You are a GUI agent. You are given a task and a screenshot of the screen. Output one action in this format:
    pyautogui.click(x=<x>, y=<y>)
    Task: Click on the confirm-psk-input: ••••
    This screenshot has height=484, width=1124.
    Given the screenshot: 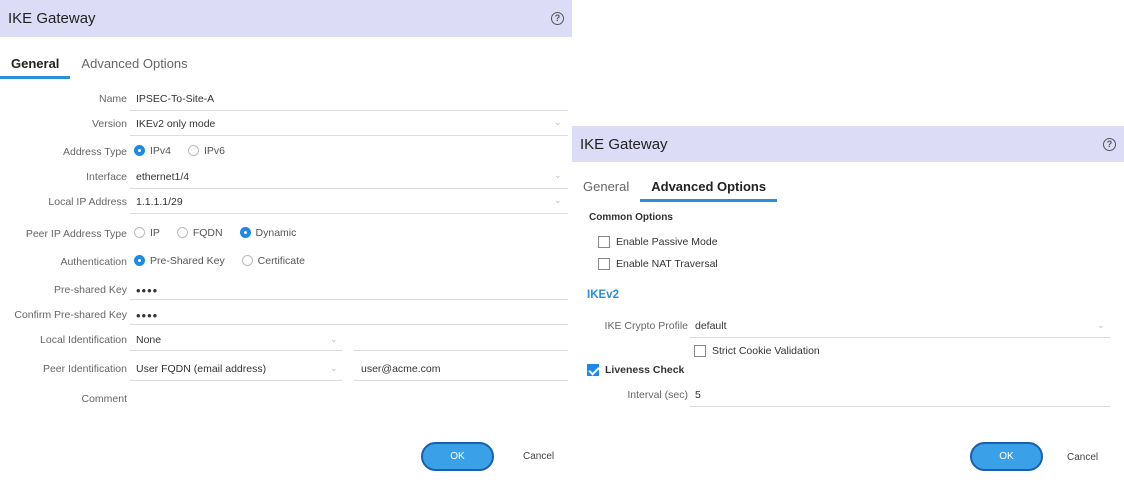 What is the action you would take?
    pyautogui.click(x=147, y=315)
    